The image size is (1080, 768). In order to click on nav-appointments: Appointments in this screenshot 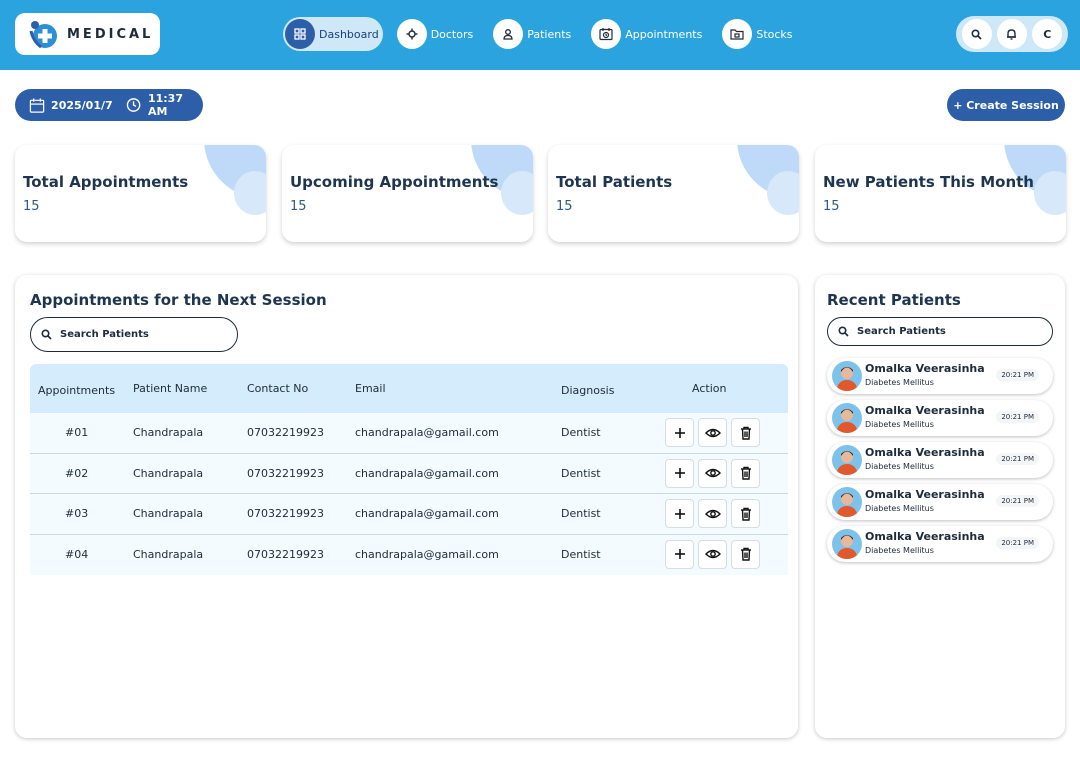, I will do `click(648, 34)`.